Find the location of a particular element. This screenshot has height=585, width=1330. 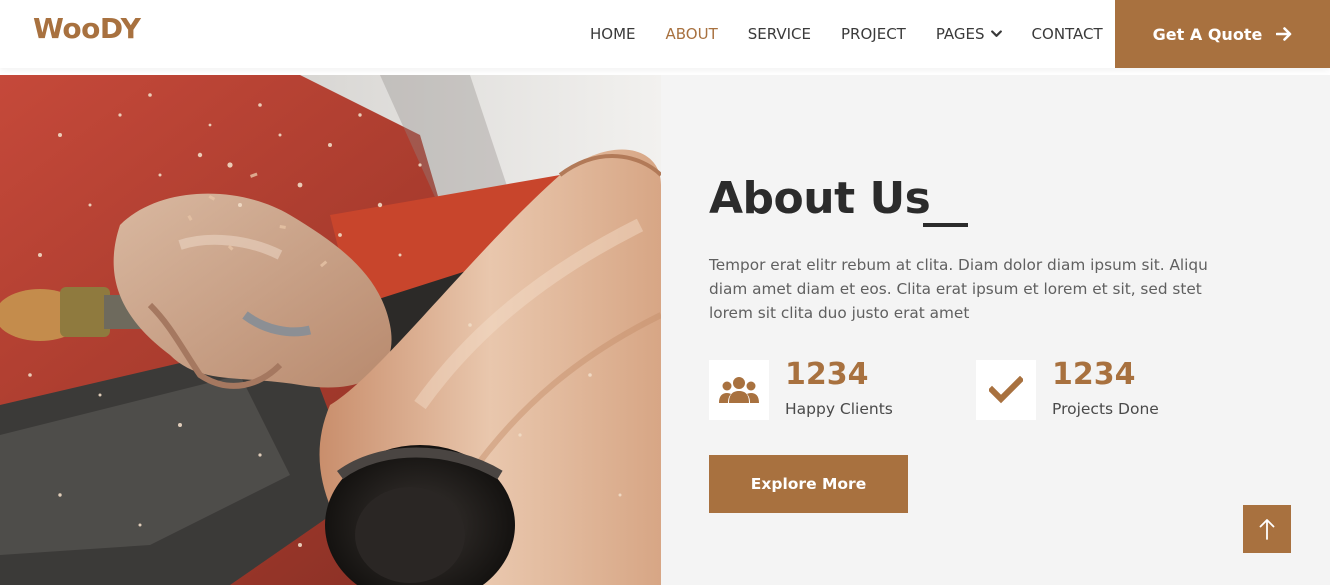

back-to-top-button is located at coordinates (1267, 529).